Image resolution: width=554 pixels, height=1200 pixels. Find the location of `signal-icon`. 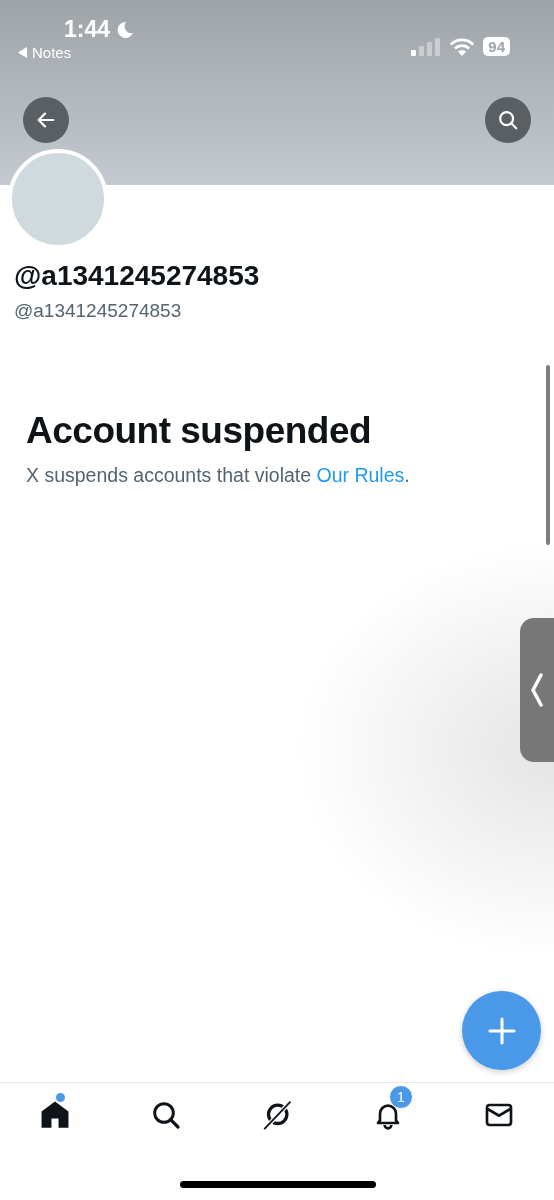

signal-icon is located at coordinates (426, 46).